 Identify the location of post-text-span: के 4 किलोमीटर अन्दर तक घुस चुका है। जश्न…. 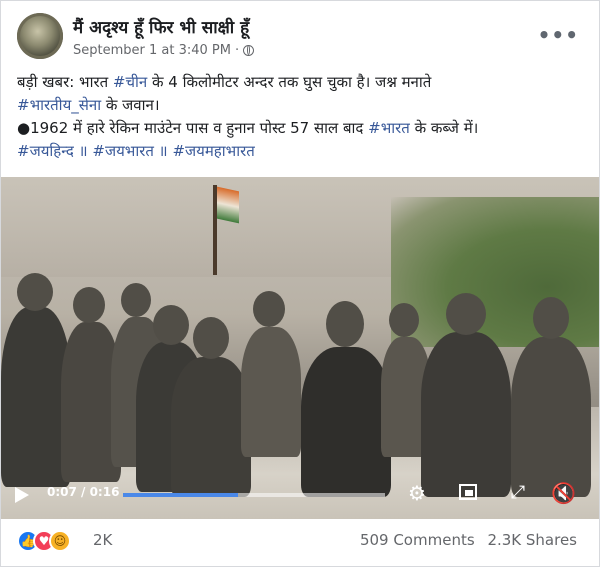
(289, 82).